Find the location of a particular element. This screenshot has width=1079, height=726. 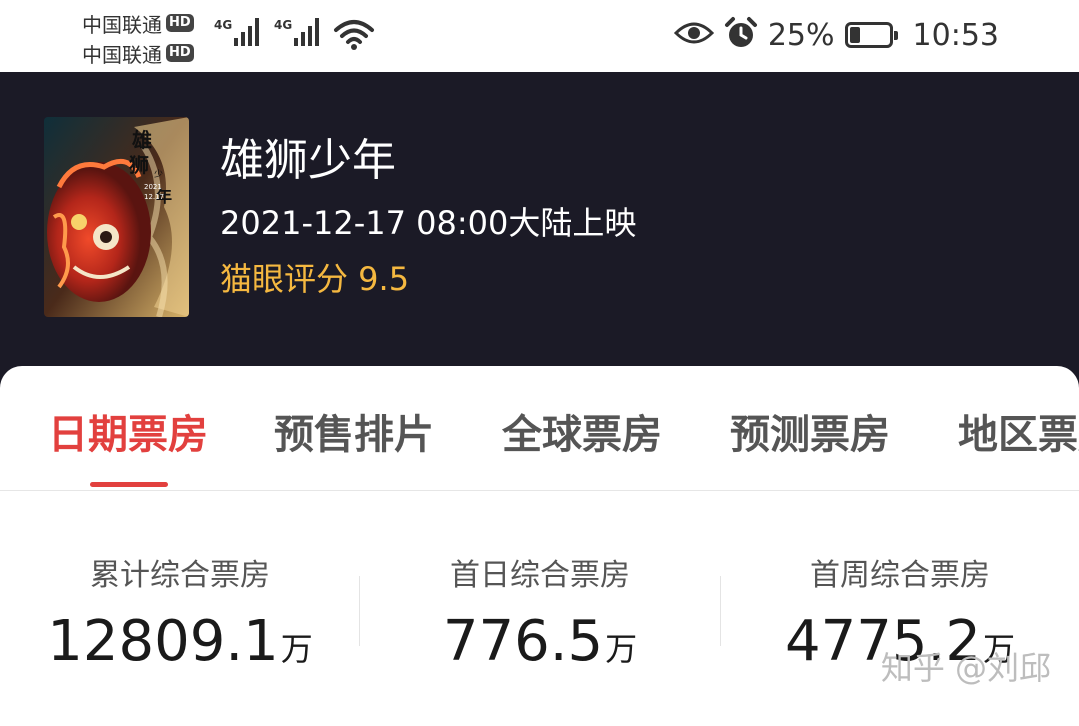

stat-label: 首日综合票房 is located at coordinates (540, 575).